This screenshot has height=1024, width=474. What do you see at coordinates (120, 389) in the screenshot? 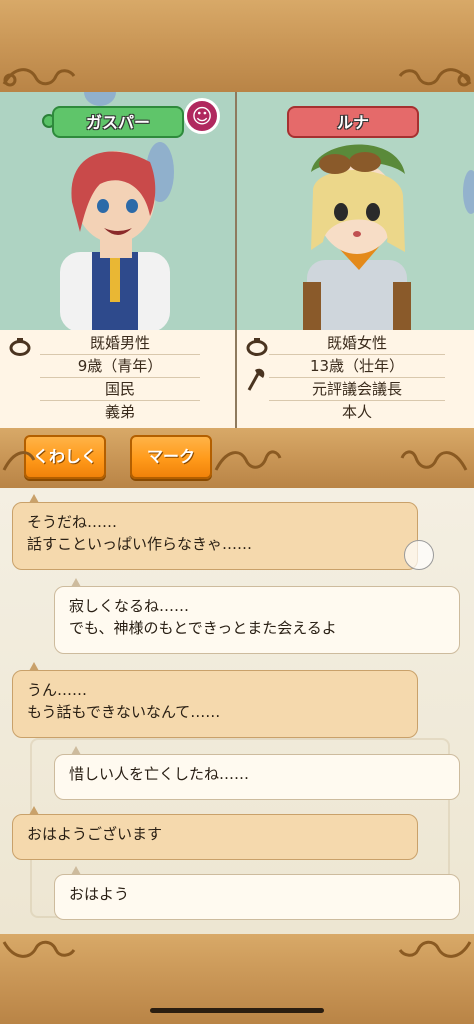
I see `info-role: 国民` at bounding box center [120, 389].